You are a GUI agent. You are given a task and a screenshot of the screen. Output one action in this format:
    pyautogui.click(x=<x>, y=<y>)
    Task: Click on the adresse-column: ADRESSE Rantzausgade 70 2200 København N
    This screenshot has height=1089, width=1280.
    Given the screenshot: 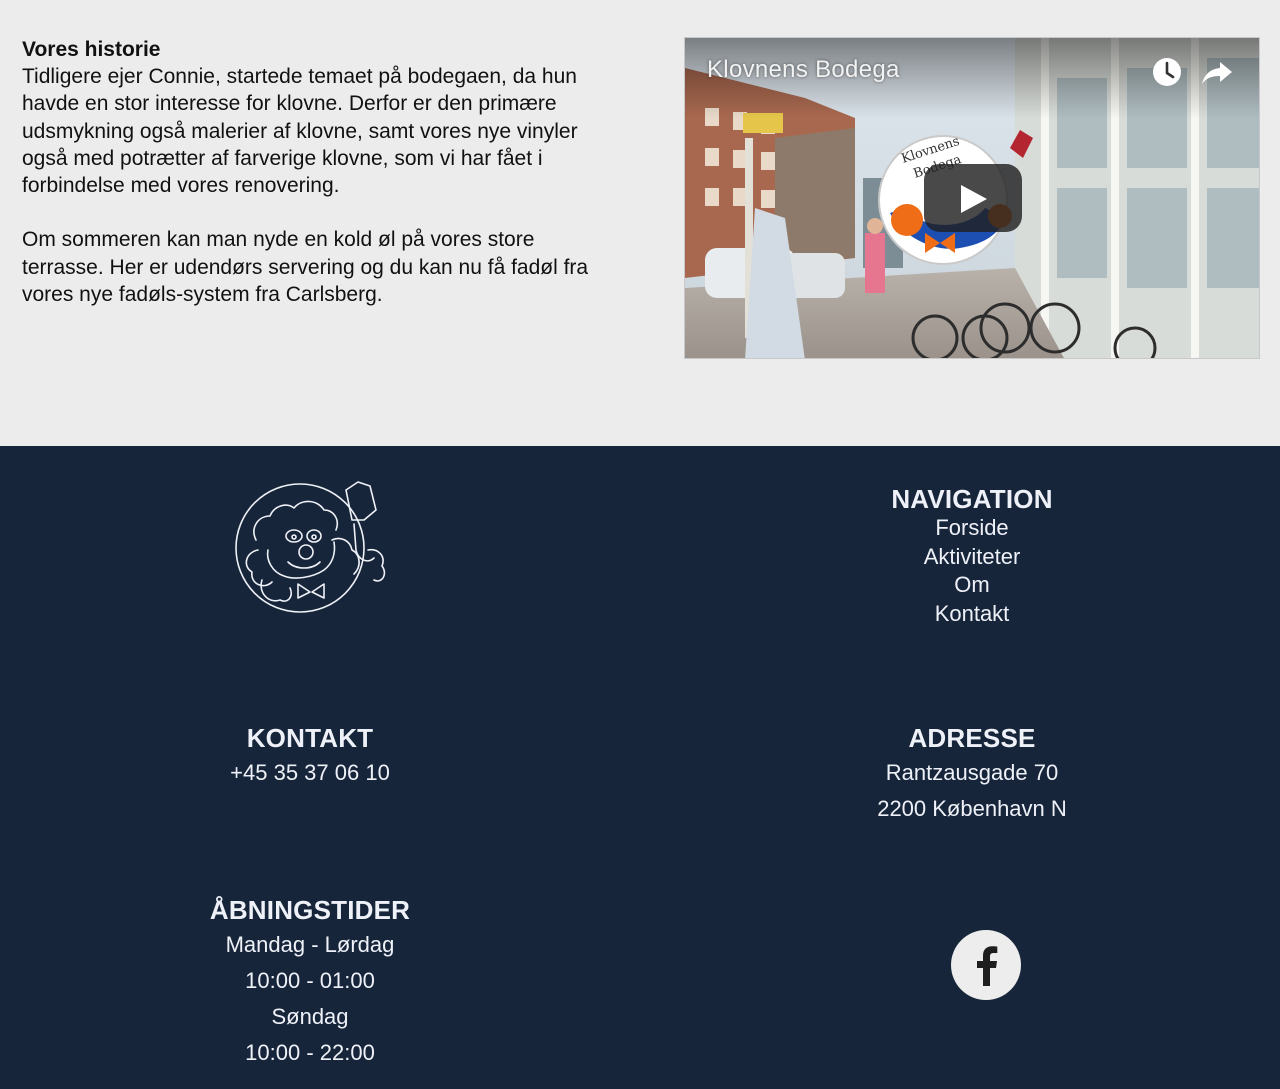 What is the action you would take?
    pyautogui.click(x=972, y=775)
    